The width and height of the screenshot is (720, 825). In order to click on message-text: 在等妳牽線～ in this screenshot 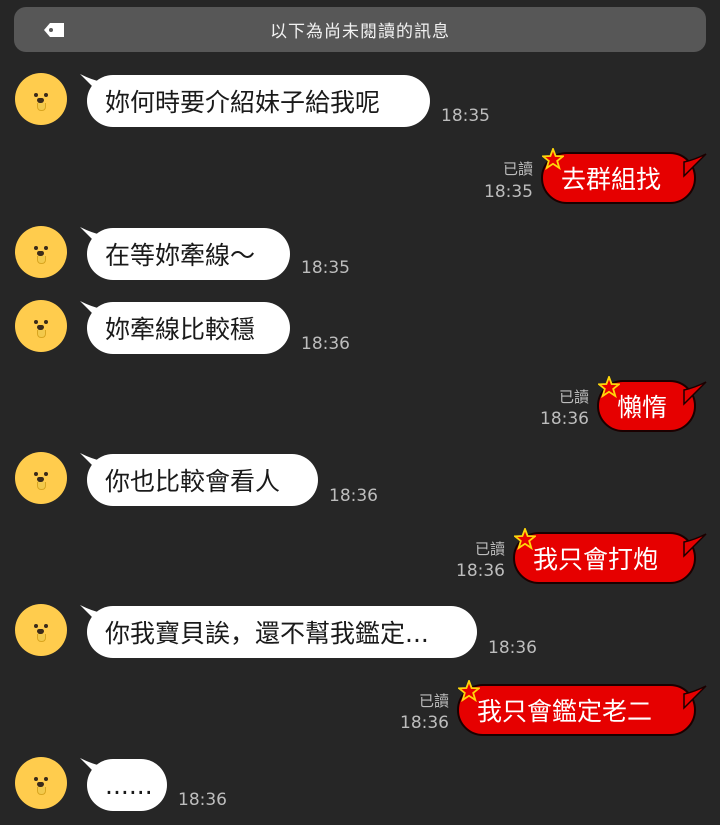, I will do `click(180, 255)`.